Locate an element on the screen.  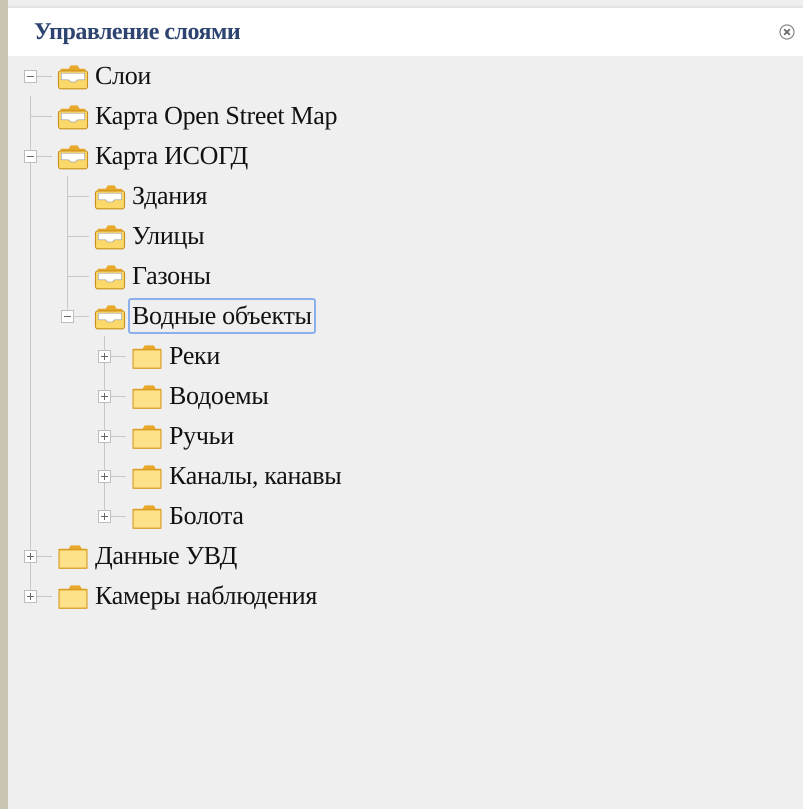
layer-label: Улицы is located at coordinates (168, 236).